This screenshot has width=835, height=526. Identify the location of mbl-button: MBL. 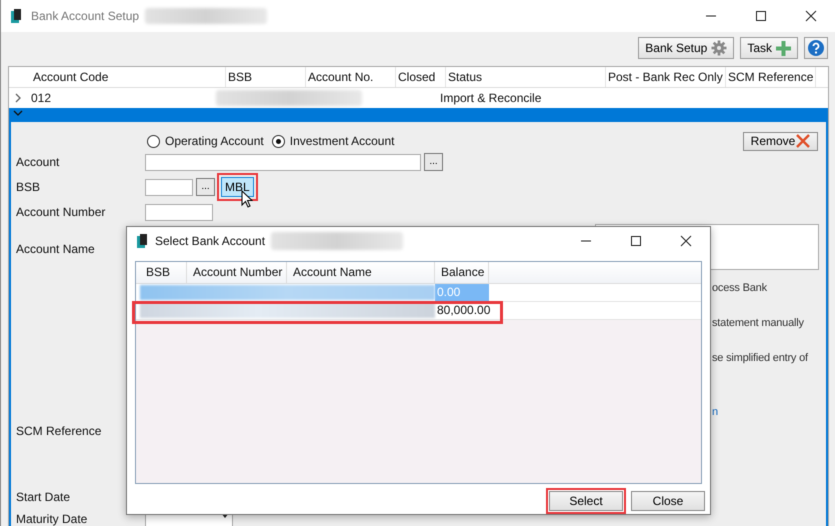
(237, 187).